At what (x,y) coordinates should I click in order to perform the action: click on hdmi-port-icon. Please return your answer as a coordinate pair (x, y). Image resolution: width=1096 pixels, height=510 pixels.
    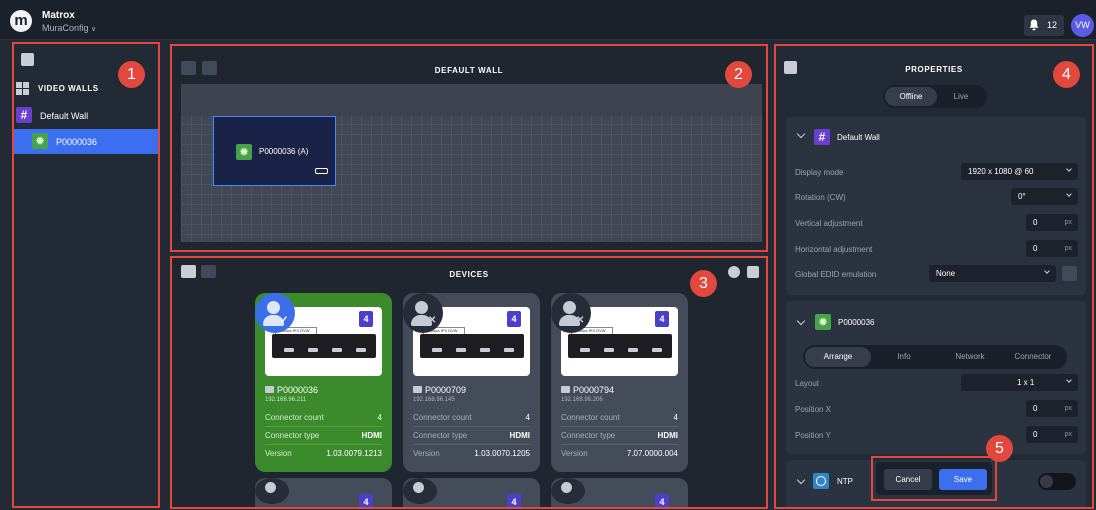
    Looking at the image, I should click on (321, 171).